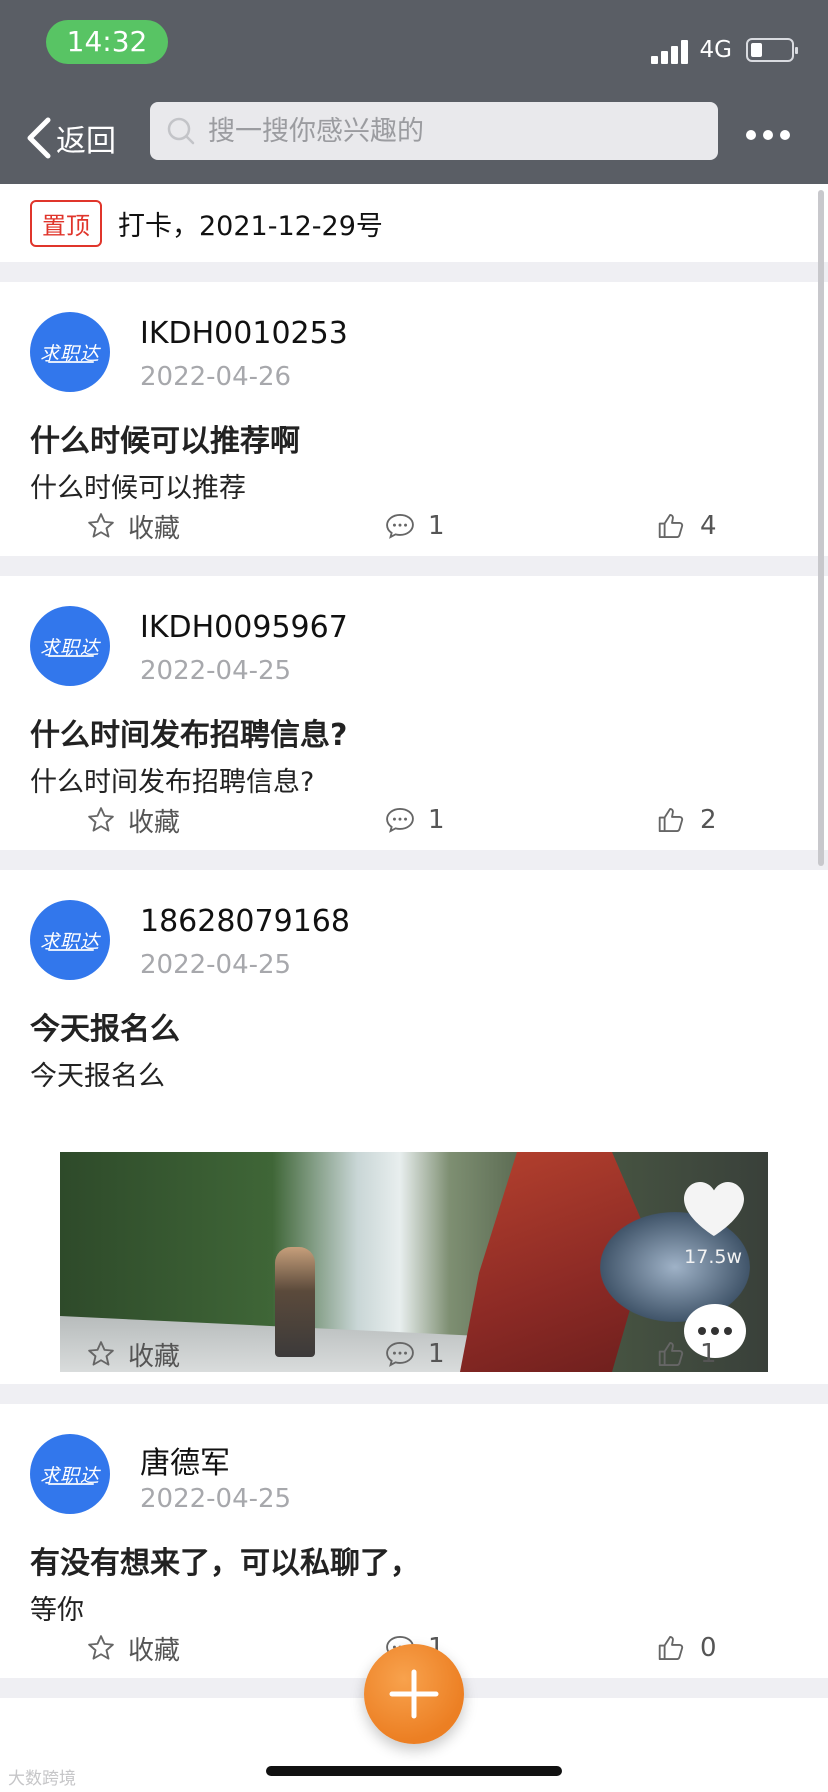 Image resolution: width=828 pixels, height=1792 pixels. What do you see at coordinates (756, 50) in the screenshot?
I see `battery-level` at bounding box center [756, 50].